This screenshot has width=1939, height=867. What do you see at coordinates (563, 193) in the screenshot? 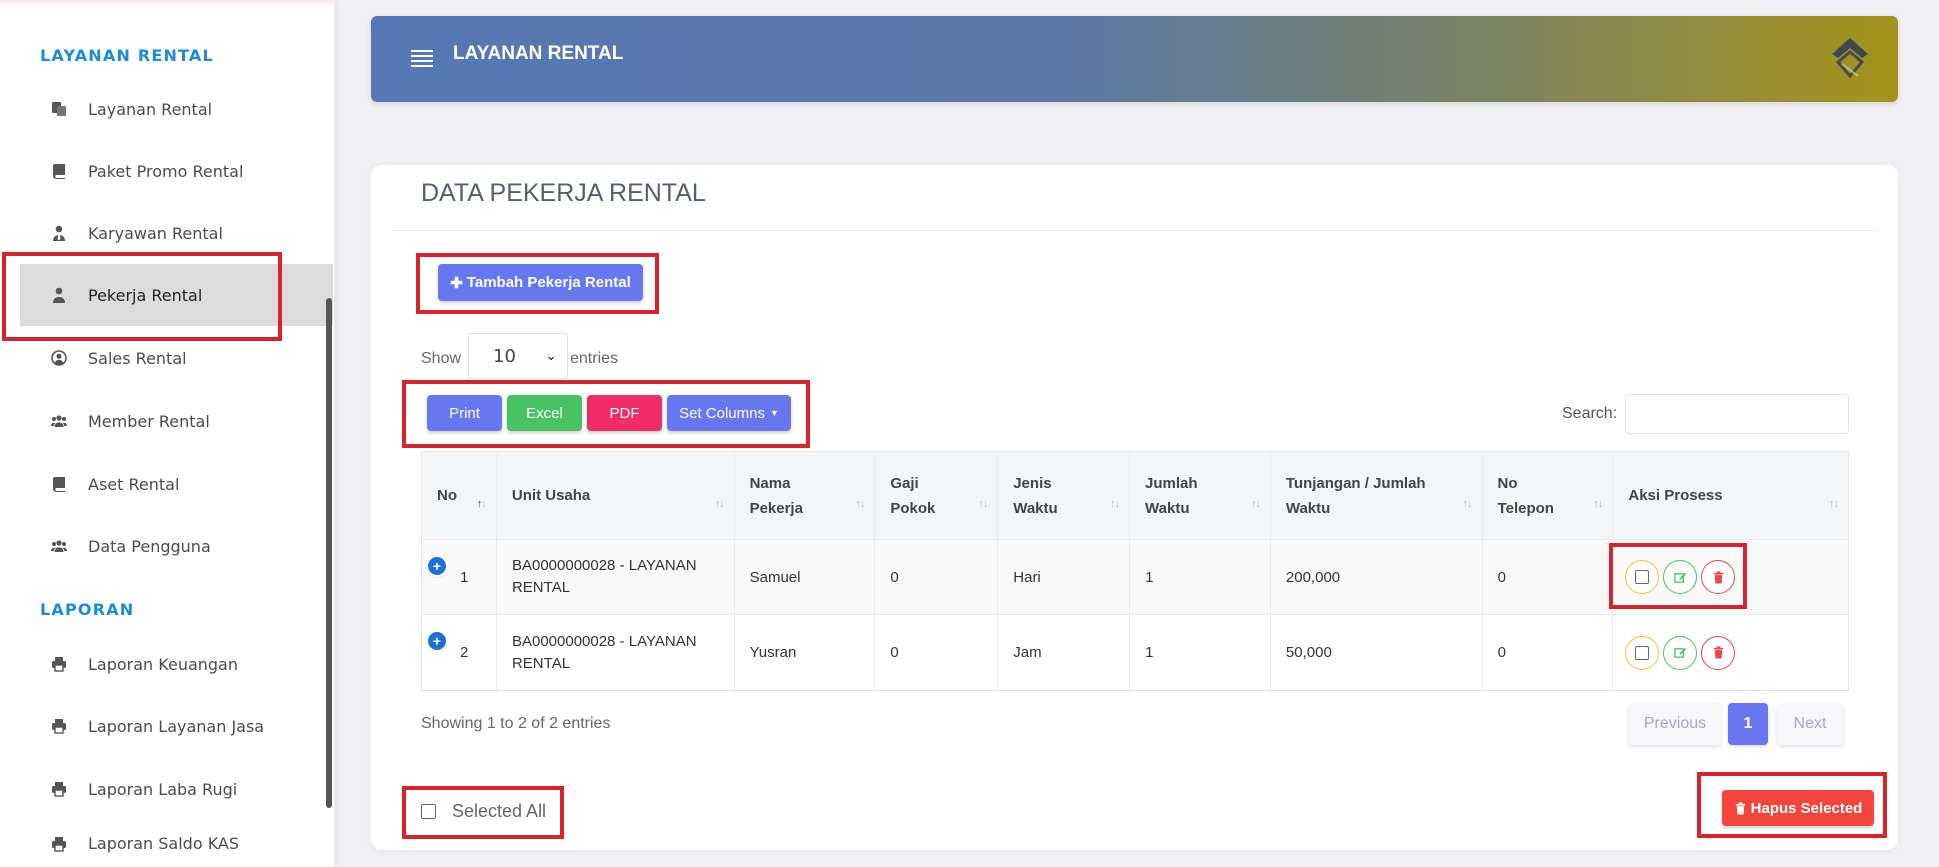
I see `page-title: DATA PEKERJA RENTAL` at bounding box center [563, 193].